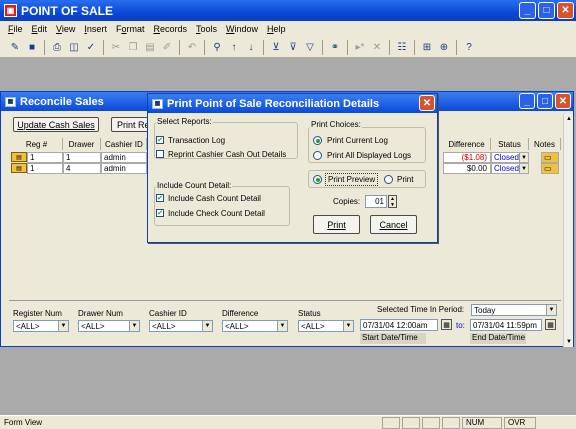 The width and height of the screenshot is (576, 429). What do you see at coordinates (527, 101) in the screenshot?
I see `reconcile-minimize-button: _` at bounding box center [527, 101].